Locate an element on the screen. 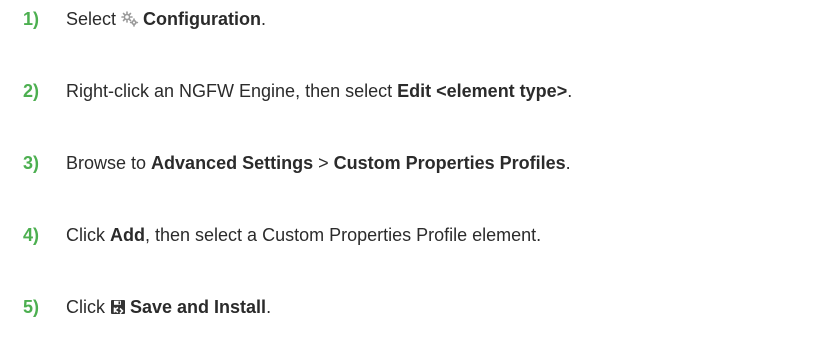  custom-properties-profiles-label: Custom Properties Profiles is located at coordinates (449, 162).